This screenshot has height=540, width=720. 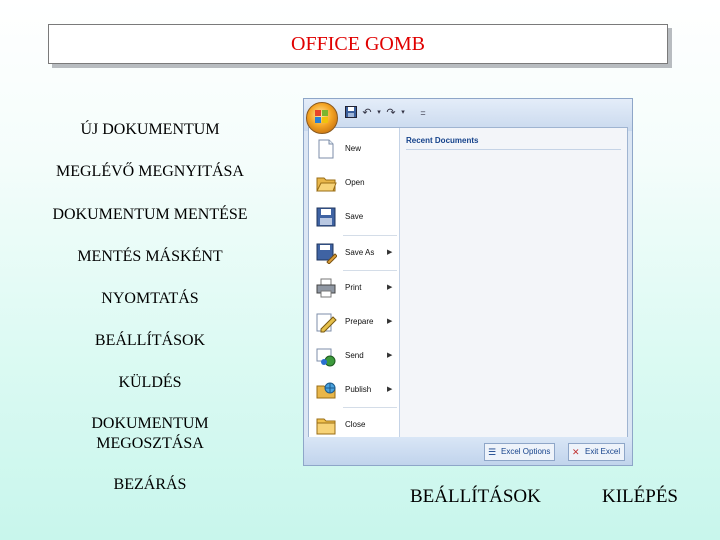 I want to click on label-print: NYOMTATÁS, so click(x=150, y=298).